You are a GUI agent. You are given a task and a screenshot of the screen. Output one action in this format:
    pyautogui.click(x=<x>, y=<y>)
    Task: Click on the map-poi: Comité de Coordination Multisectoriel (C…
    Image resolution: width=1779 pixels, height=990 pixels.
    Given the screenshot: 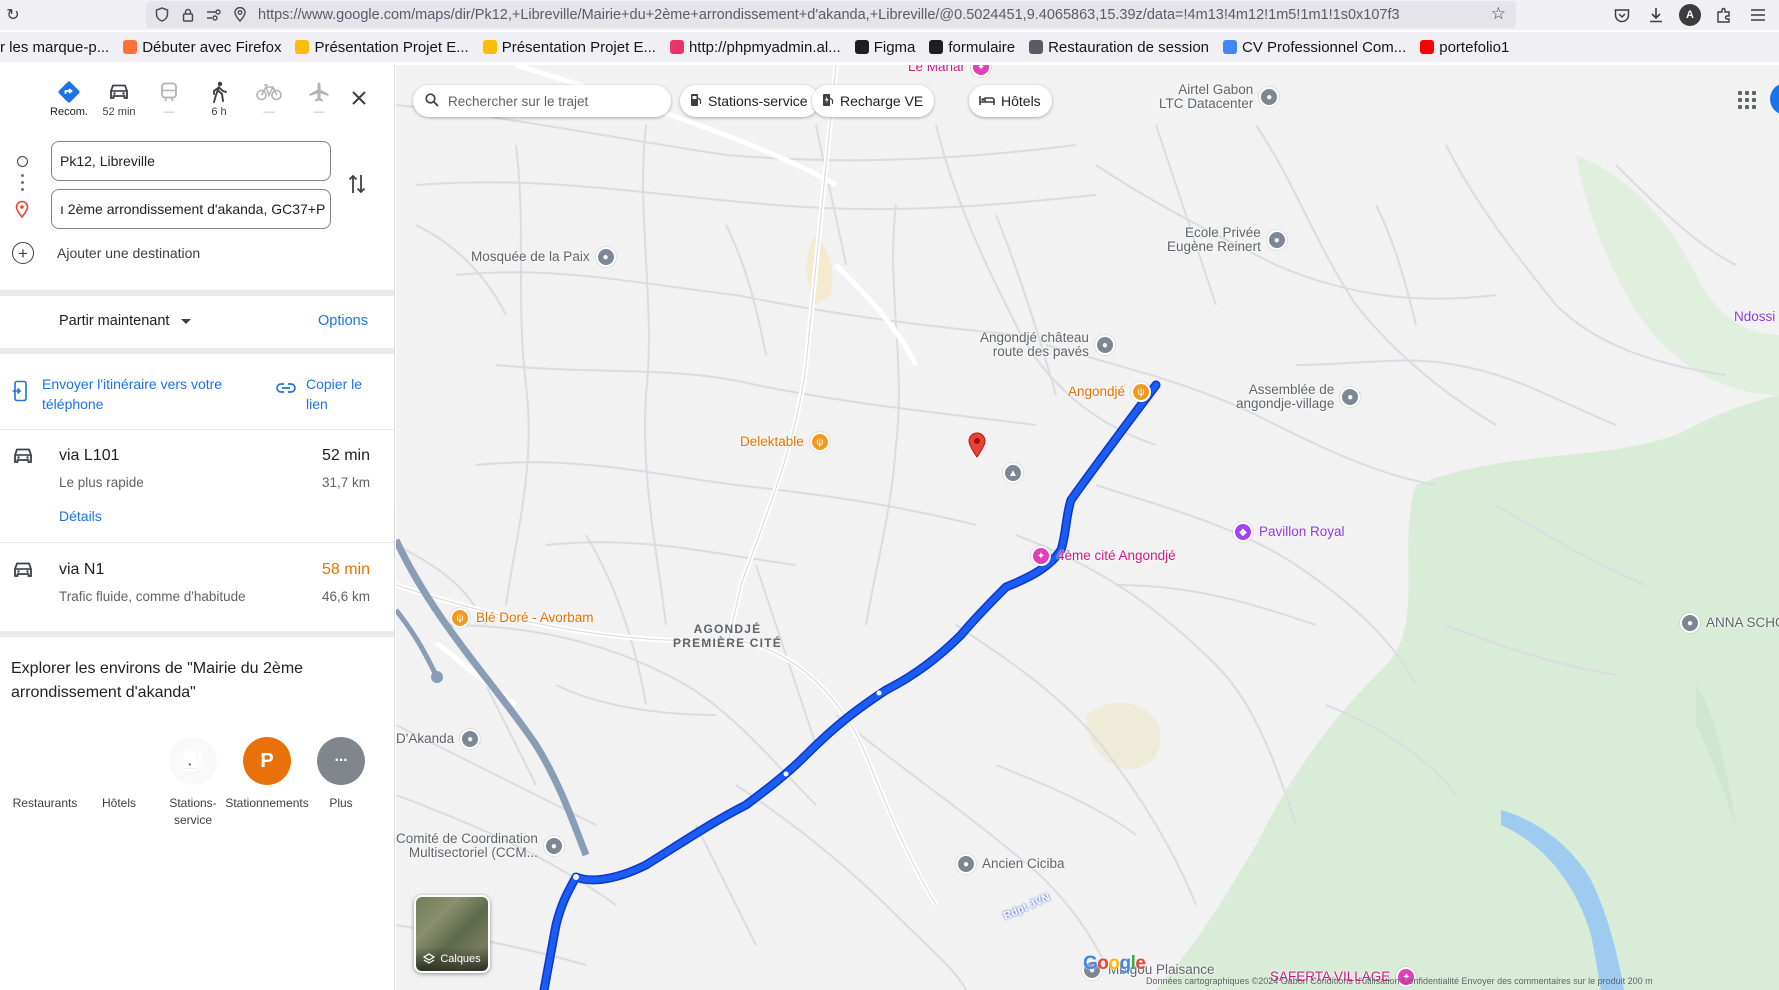 What is the action you would take?
    pyautogui.click(x=480, y=846)
    